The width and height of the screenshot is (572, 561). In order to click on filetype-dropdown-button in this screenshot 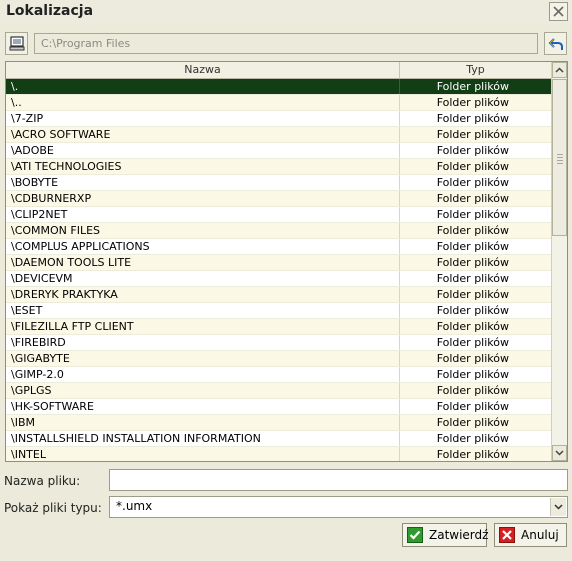, I will do `click(558, 507)`.